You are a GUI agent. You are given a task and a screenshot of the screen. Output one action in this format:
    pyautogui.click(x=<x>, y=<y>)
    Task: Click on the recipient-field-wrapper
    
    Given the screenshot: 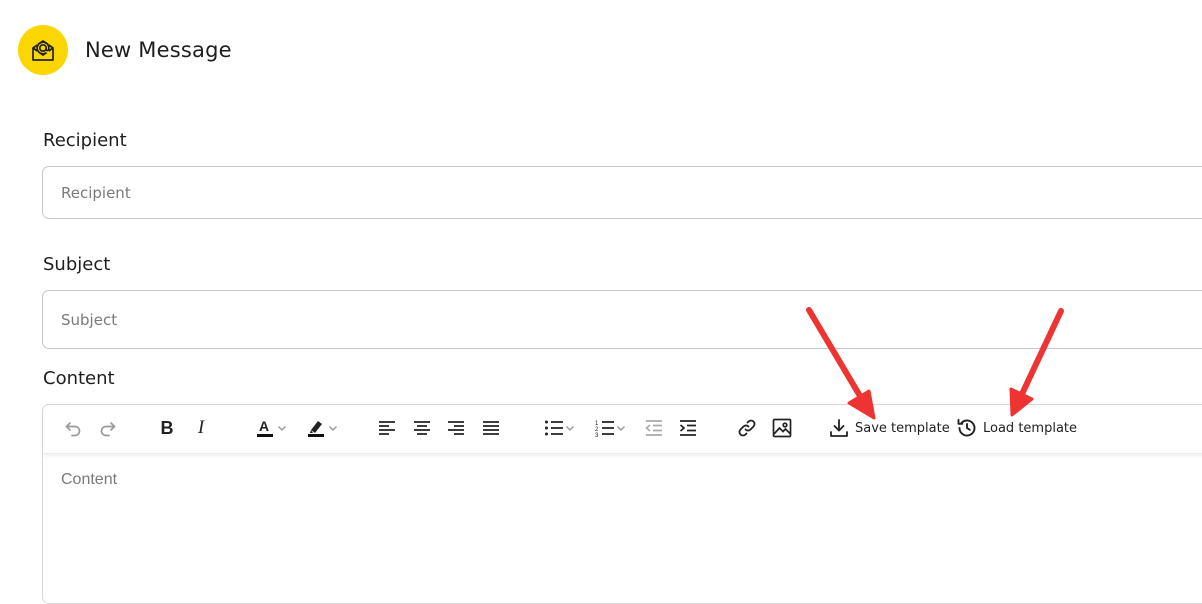 What is the action you would take?
    pyautogui.click(x=622, y=192)
    